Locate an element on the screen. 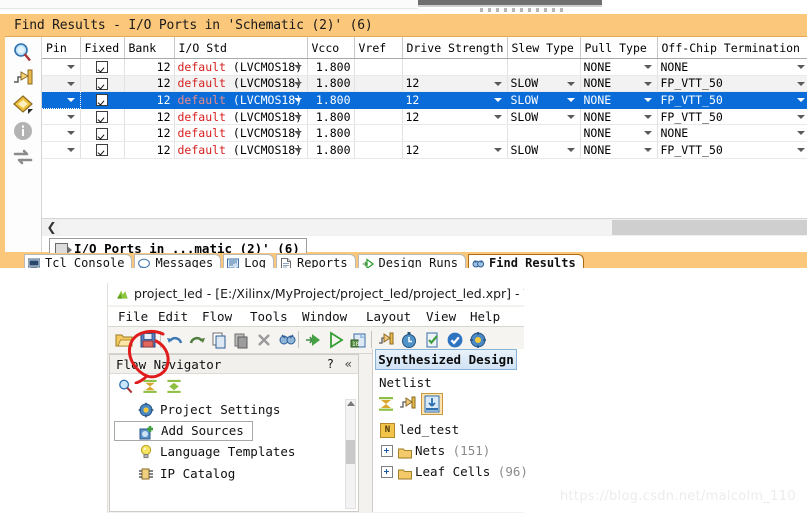 The height and width of the screenshot is (513, 807). col-slew-type: Slew Type is located at coordinates (544, 48).